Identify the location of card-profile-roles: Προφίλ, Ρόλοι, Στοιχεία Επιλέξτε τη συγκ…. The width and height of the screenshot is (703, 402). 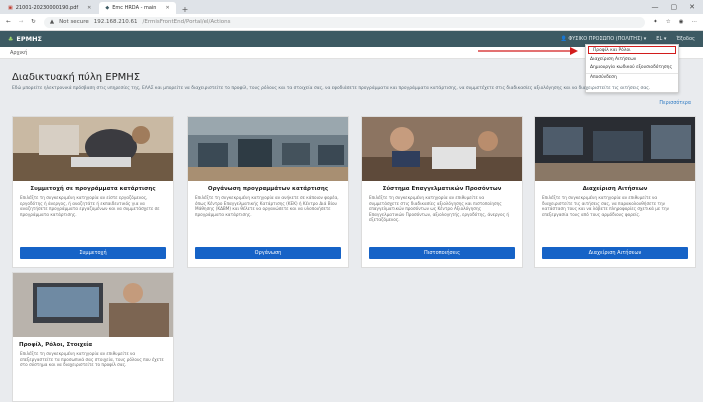
(93, 337).